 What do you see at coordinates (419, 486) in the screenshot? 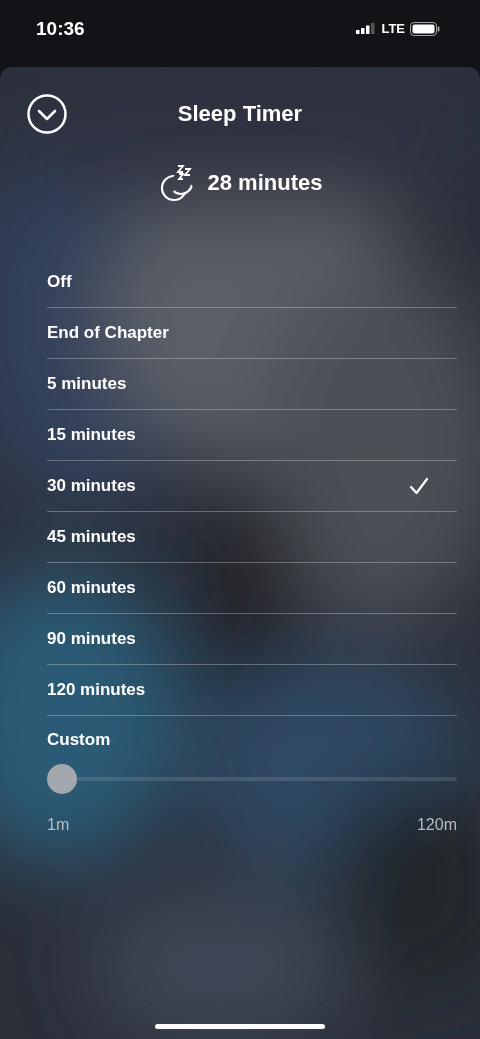
I see `checkmark-icon` at bounding box center [419, 486].